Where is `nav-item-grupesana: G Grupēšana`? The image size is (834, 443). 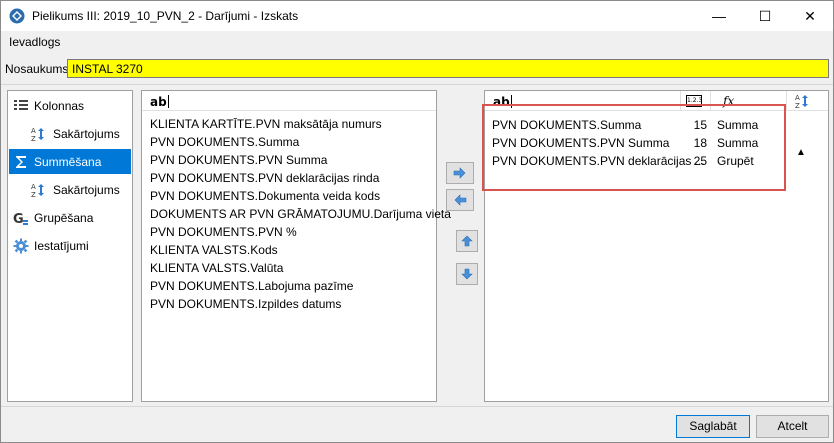
nav-item-grupesana: G Grupēšana is located at coordinates (70, 217).